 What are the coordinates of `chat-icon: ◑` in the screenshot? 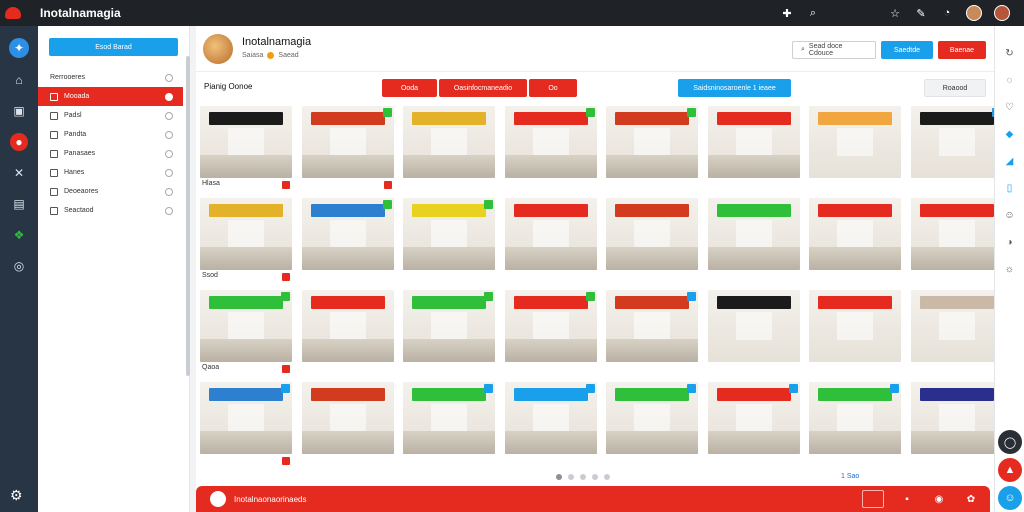 It's located at (1010, 242).